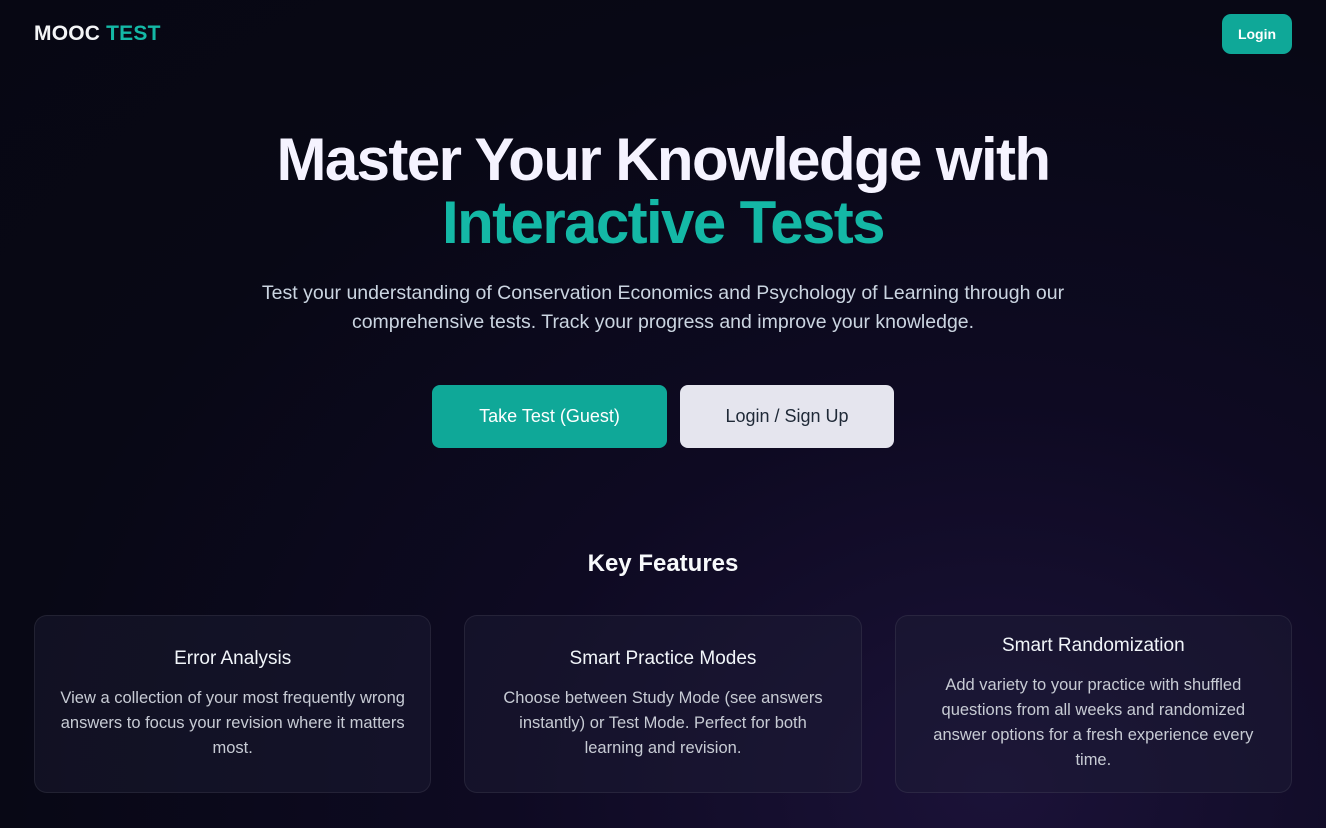 This screenshot has height=828, width=1326. What do you see at coordinates (663, 563) in the screenshot?
I see `features-heading: Key Features` at bounding box center [663, 563].